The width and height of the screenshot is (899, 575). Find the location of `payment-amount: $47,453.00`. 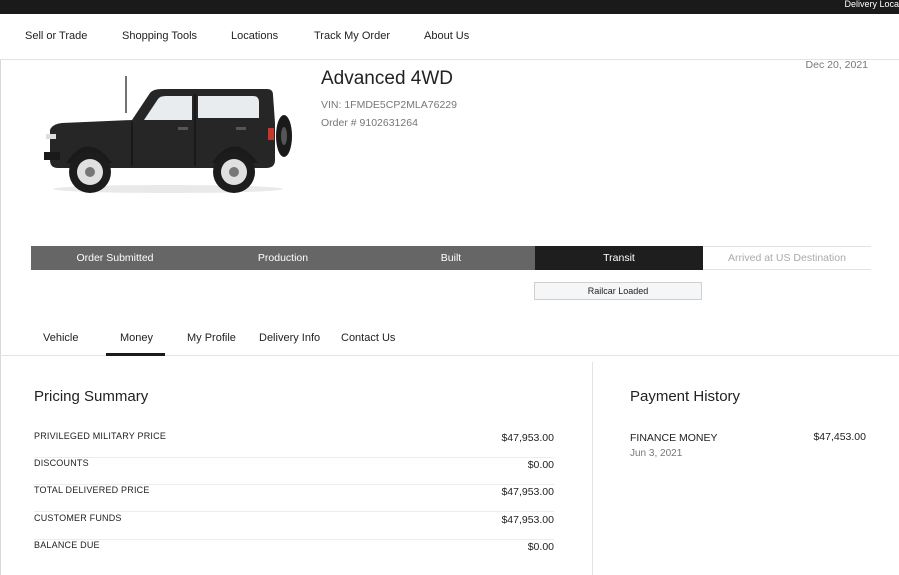

payment-amount: $47,453.00 is located at coordinates (839, 437).